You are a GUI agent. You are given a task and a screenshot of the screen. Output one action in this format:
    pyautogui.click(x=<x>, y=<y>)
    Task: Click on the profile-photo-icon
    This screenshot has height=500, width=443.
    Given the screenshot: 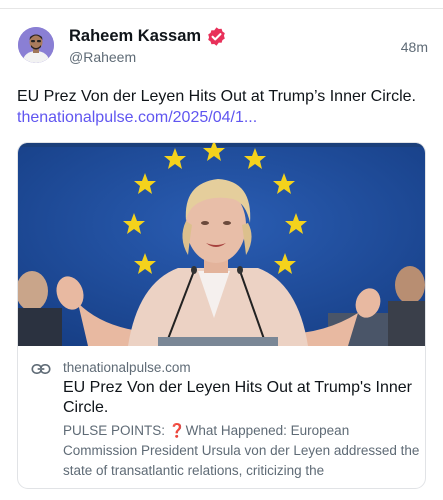 What is the action you would take?
    pyautogui.click(x=36, y=45)
    